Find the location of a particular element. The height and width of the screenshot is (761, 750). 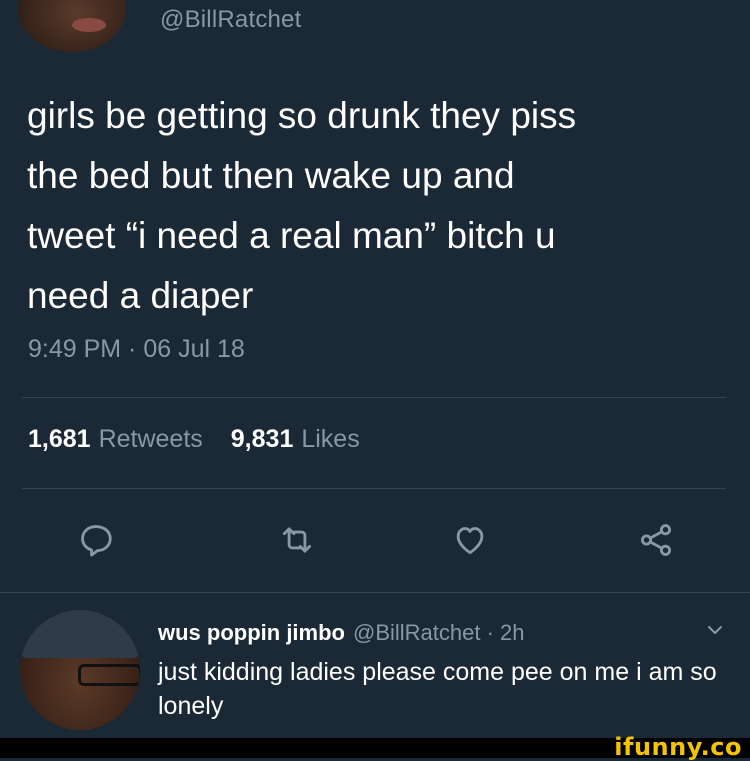

reply-header: wus poppin jimbo @BillRatchet · 2h is located at coordinates (341, 633).